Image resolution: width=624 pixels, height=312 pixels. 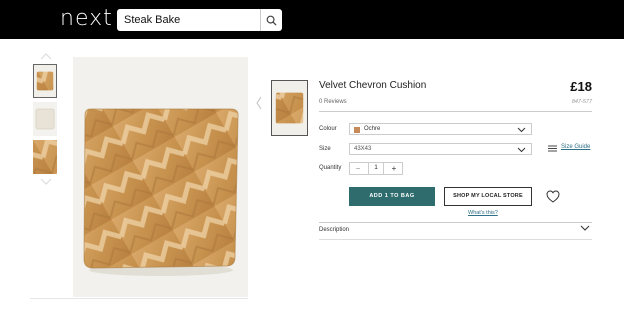 What do you see at coordinates (483, 213) in the screenshot?
I see `whats-this-link: What's this?` at bounding box center [483, 213].